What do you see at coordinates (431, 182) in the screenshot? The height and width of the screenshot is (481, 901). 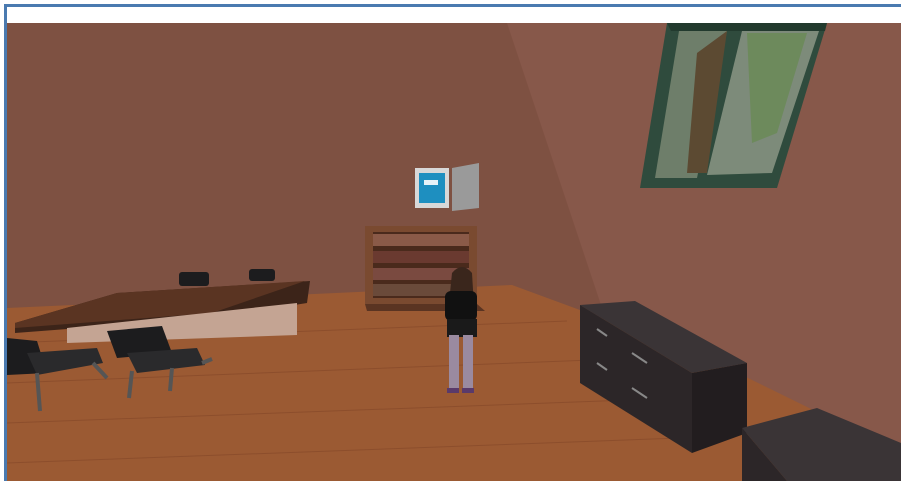 I see `monitor-dialog` at bounding box center [431, 182].